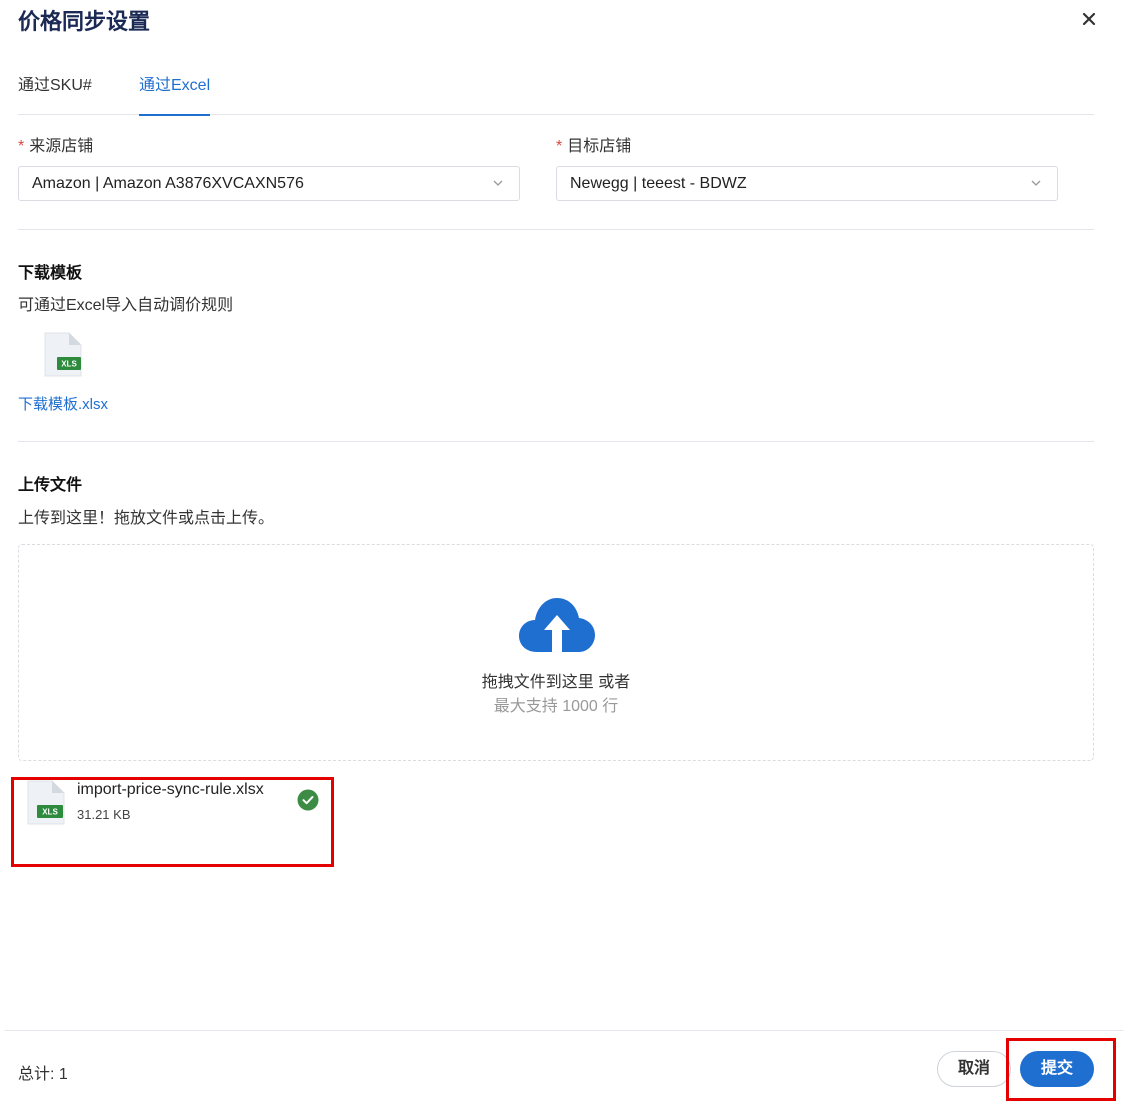 This screenshot has width=1128, height=1110. I want to click on dialog-title: 价格同步设置, so click(84, 21).